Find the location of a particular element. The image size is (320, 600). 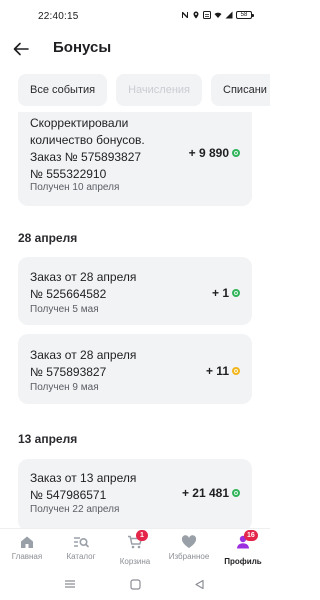

battery-icon: 58 is located at coordinates (245, 15).